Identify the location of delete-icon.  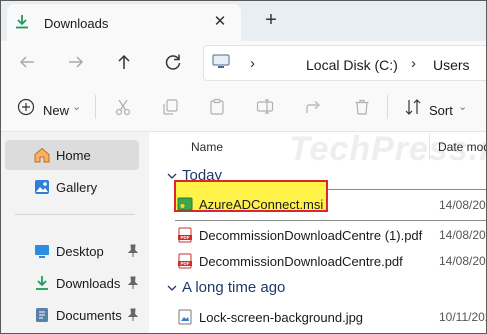
(362, 107).